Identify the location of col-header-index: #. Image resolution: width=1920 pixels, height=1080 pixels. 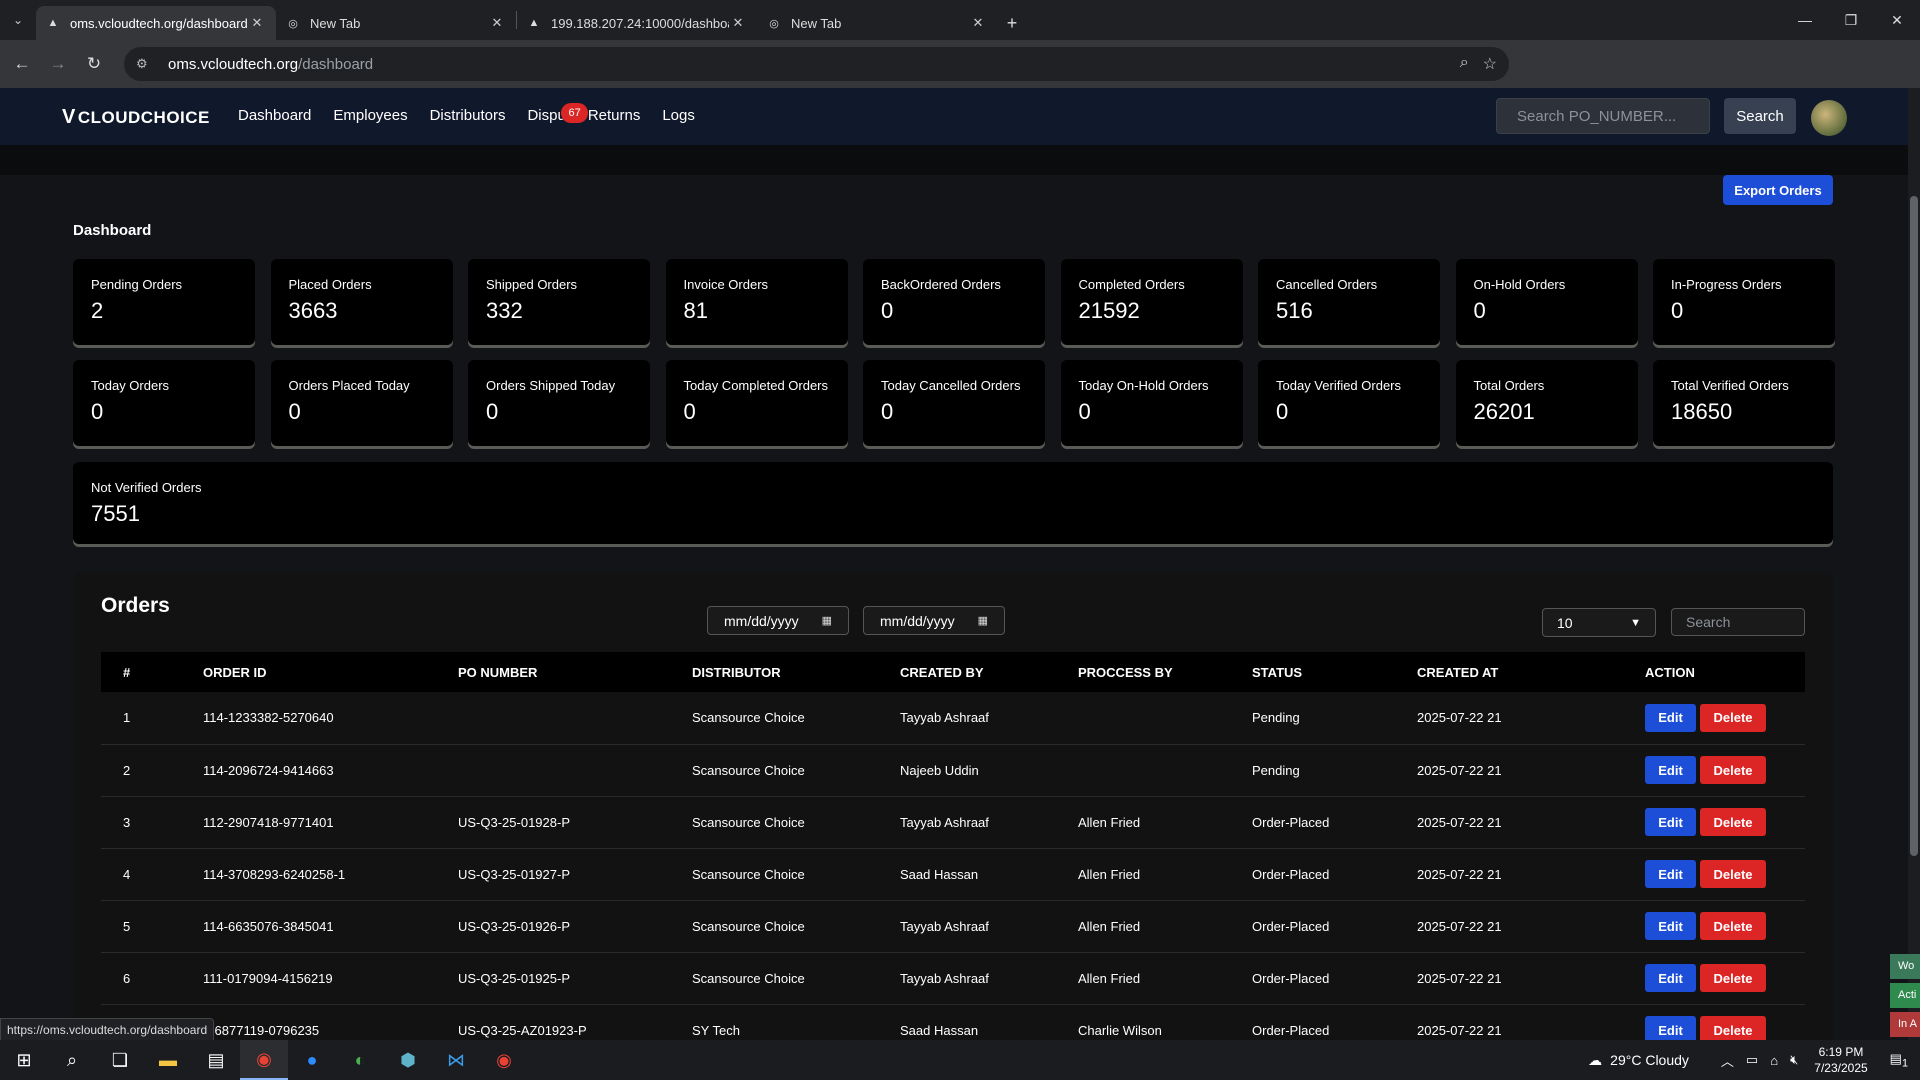
(152, 672).